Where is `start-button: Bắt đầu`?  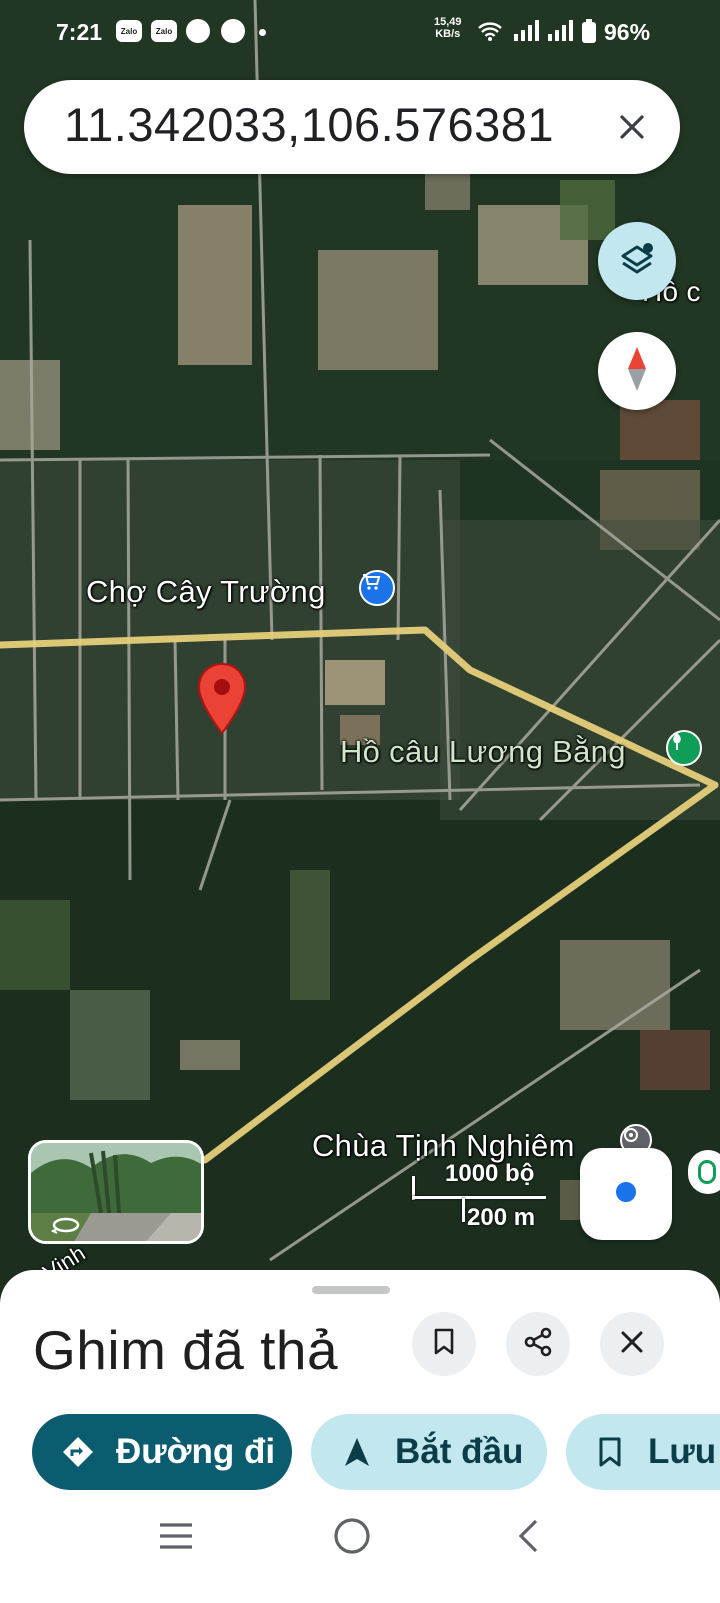 start-button: Bắt đầu is located at coordinates (429, 1452).